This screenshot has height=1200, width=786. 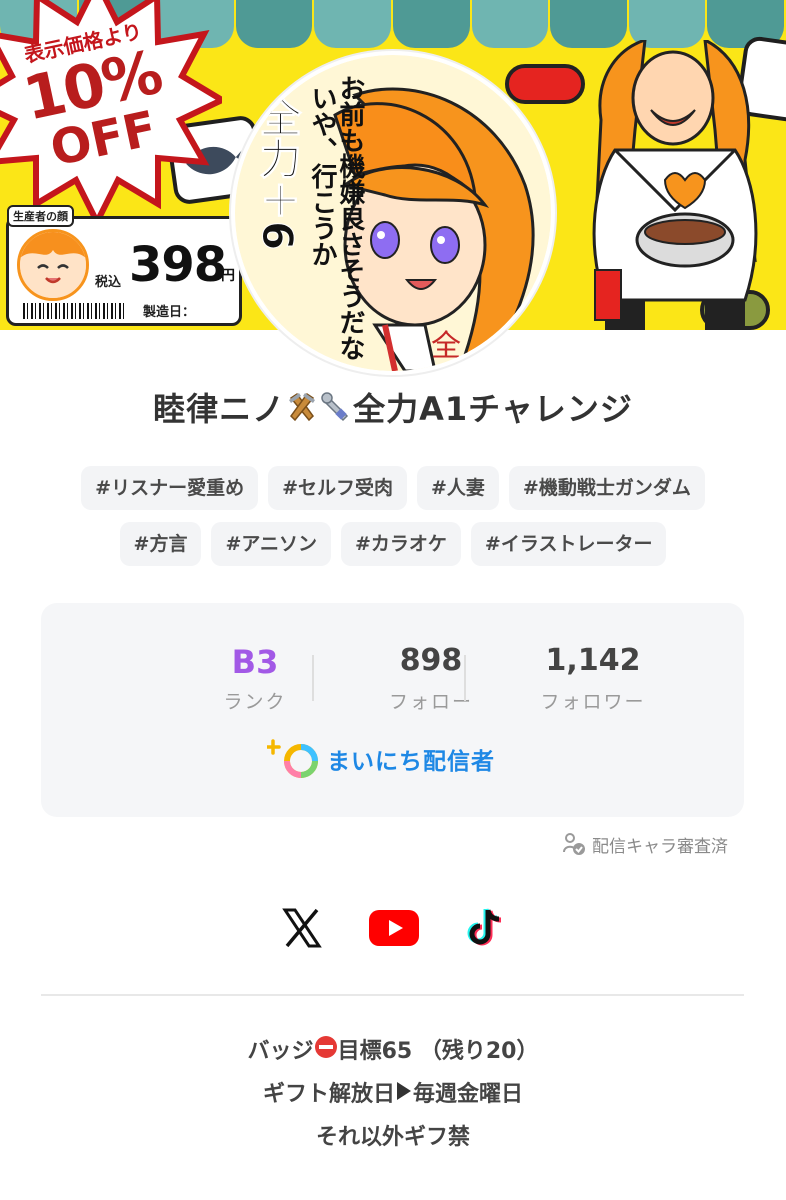 I want to click on rank-stat: B3 ランク, so click(x=255, y=678).